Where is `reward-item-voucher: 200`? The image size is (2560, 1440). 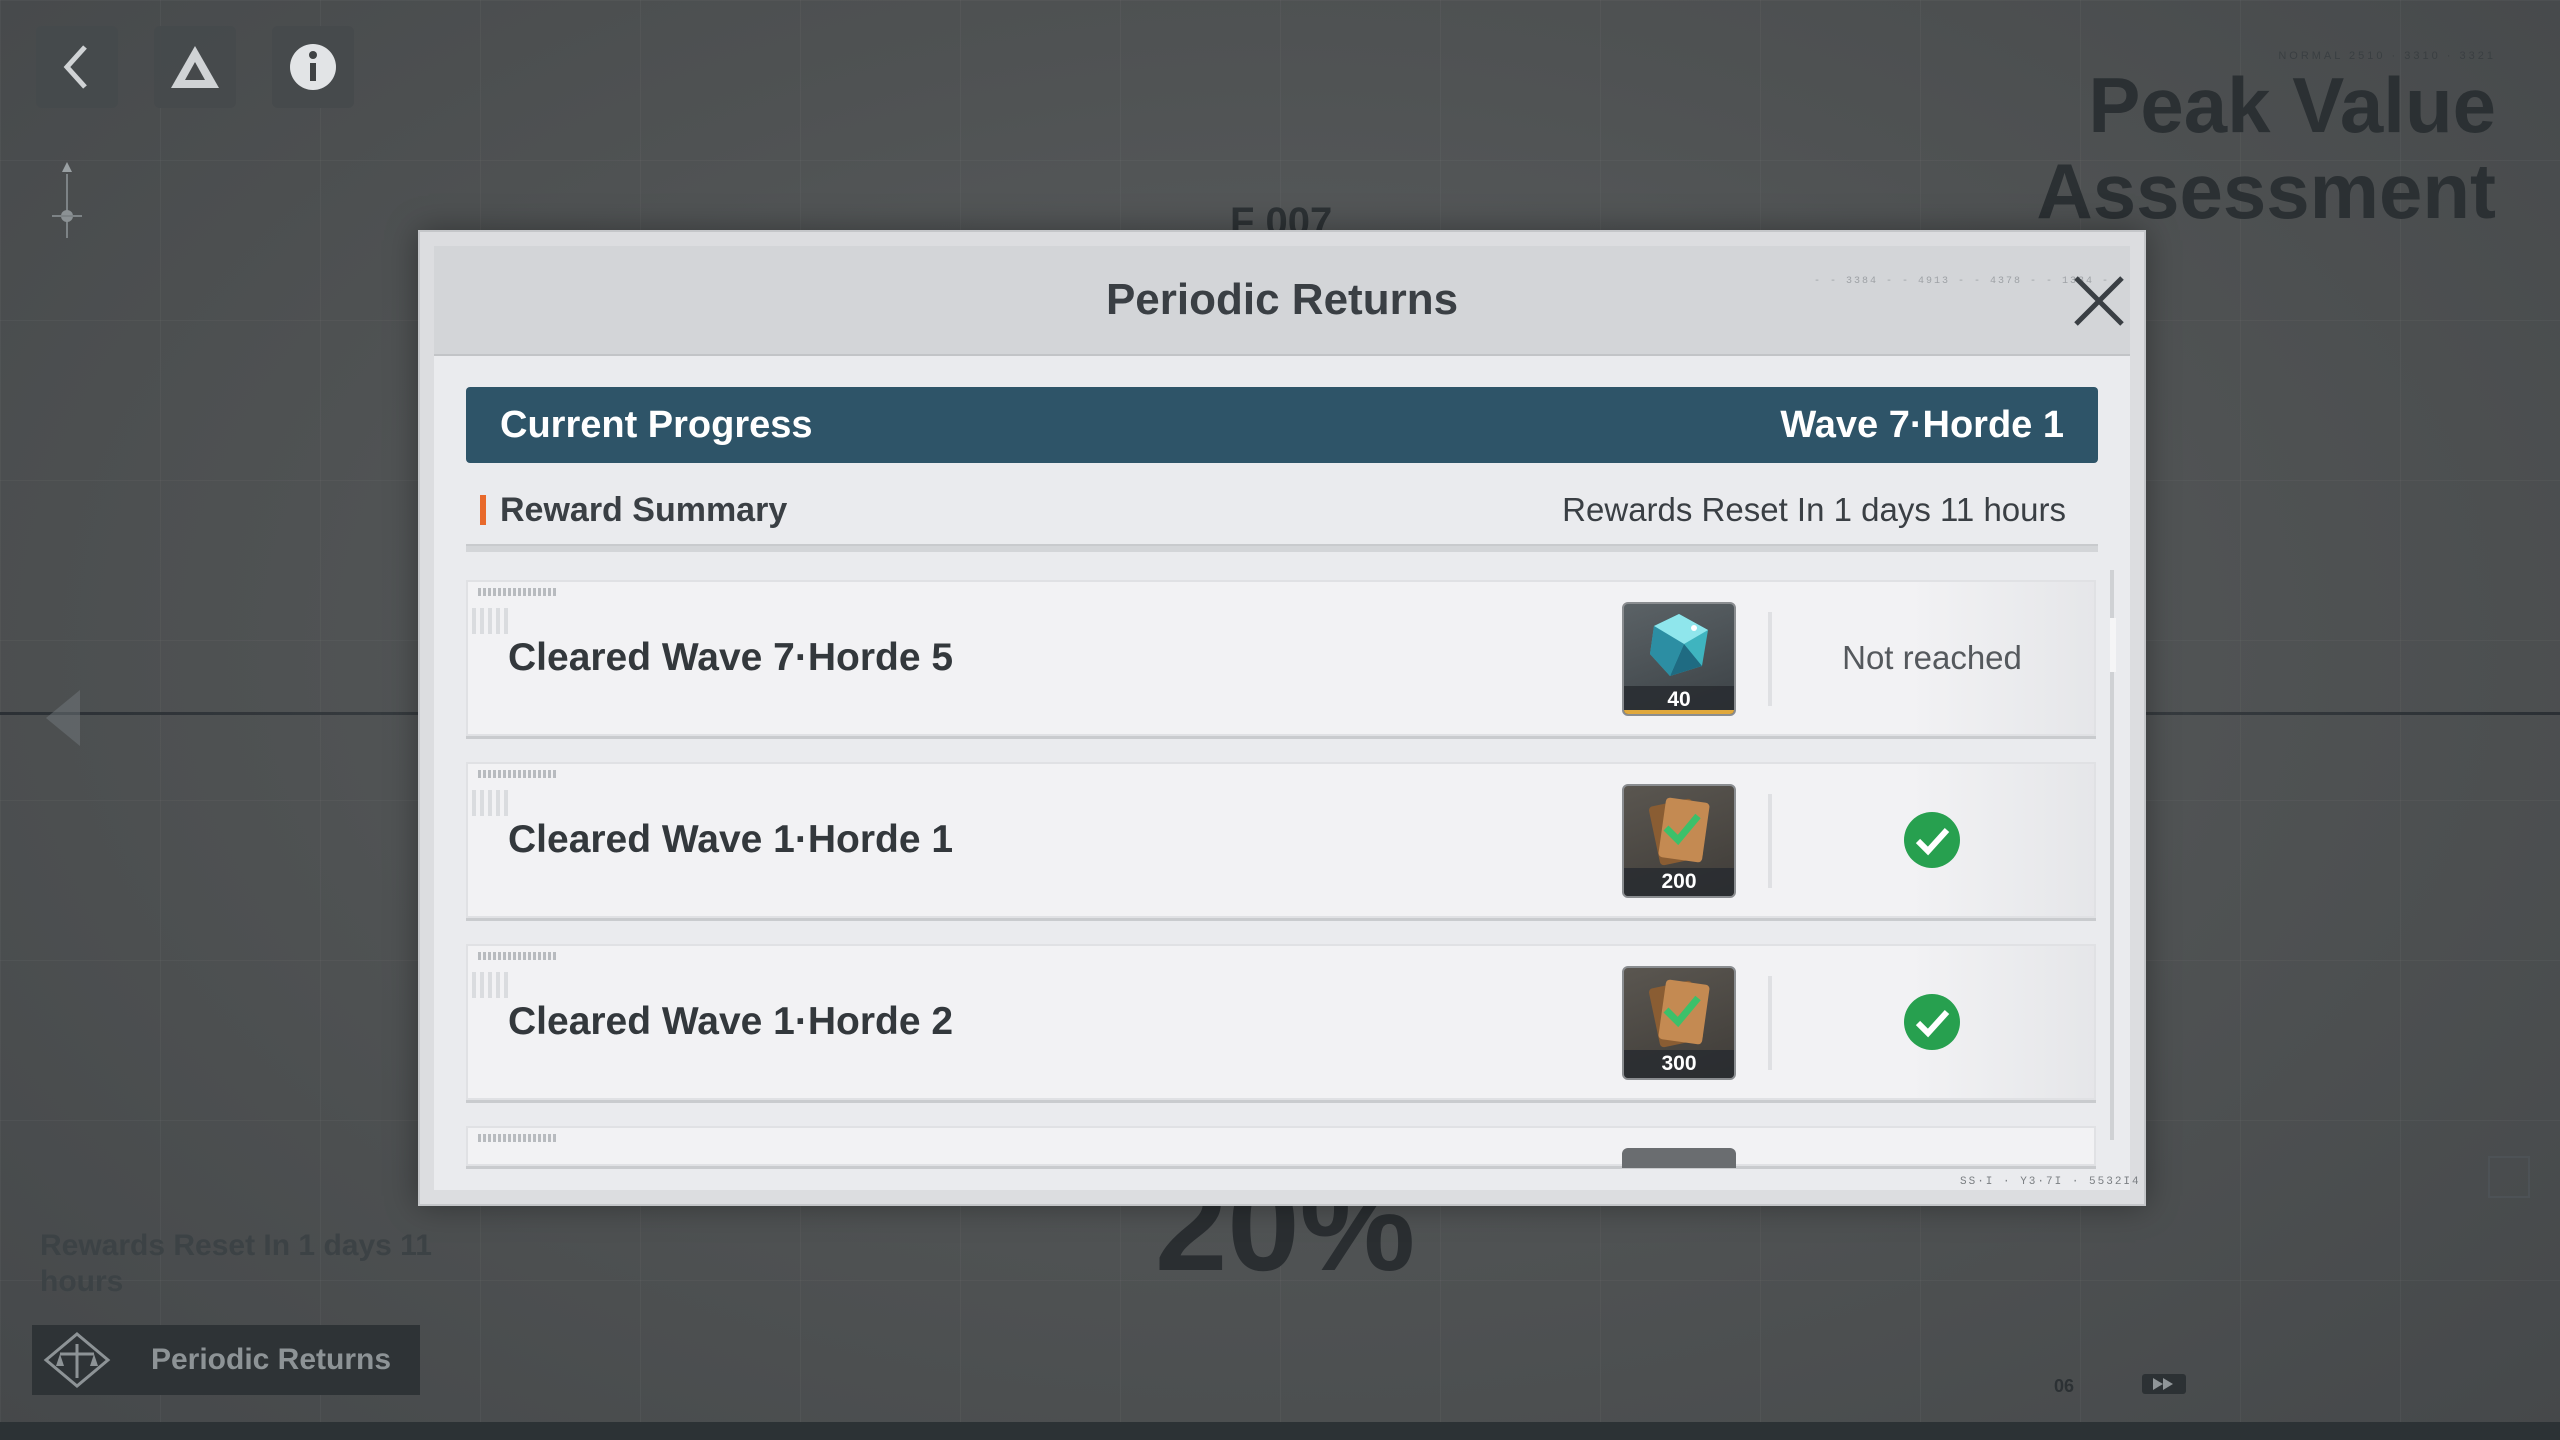 reward-item-voucher: 200 is located at coordinates (1679, 841).